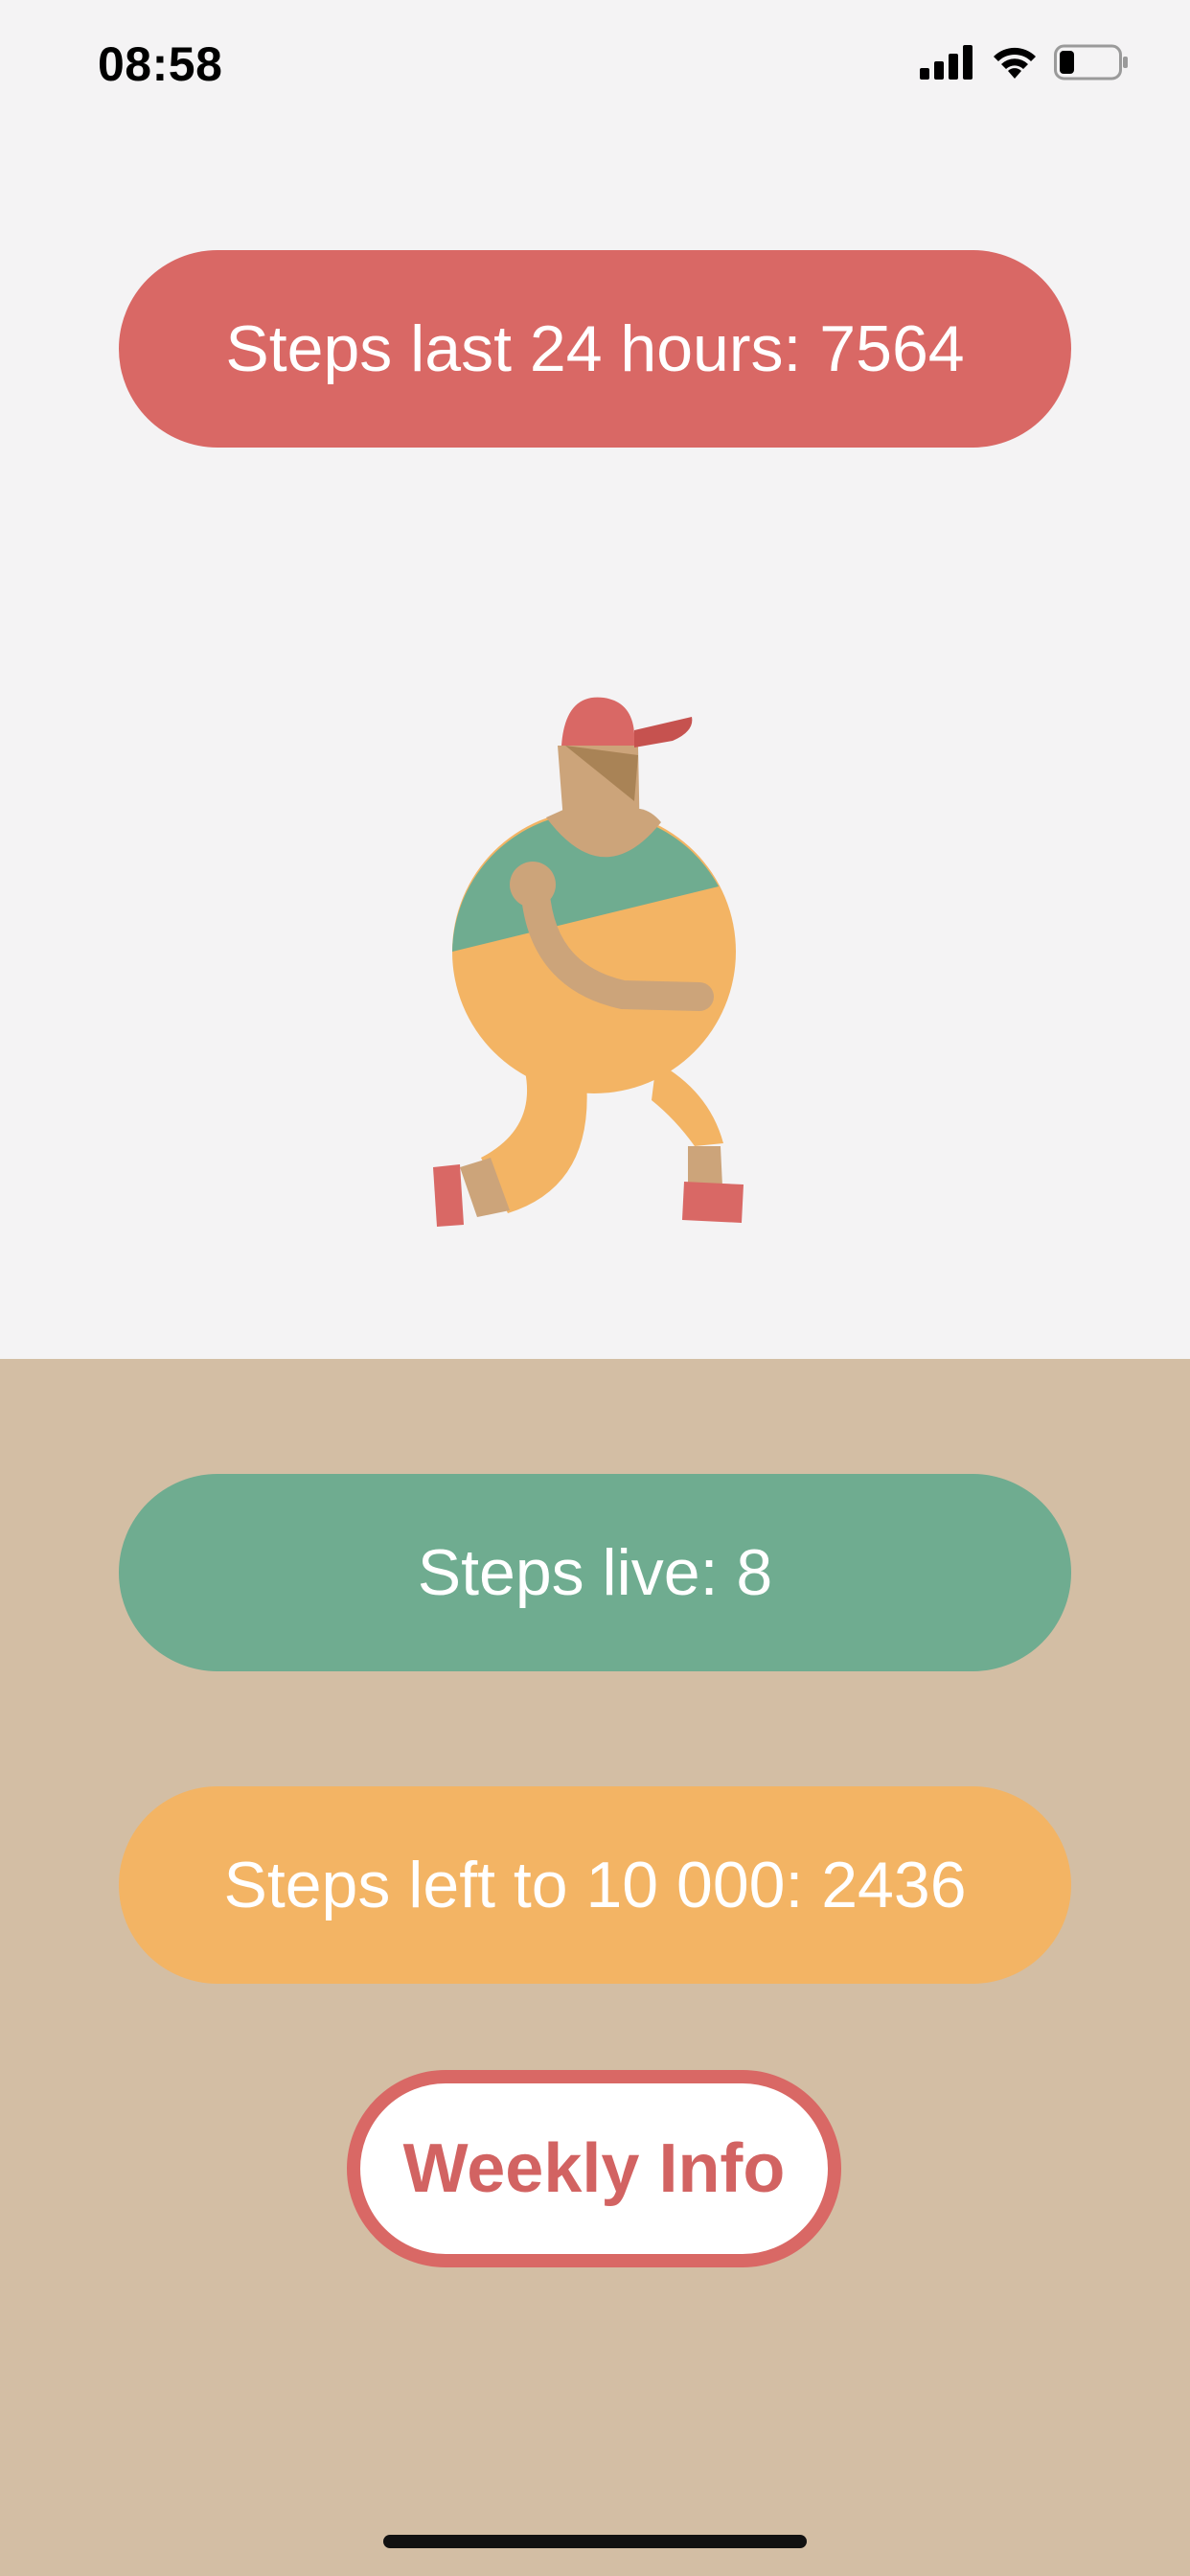 This screenshot has width=1190, height=2576. I want to click on steps-live-pill: Steps live: 8, so click(595, 1572).